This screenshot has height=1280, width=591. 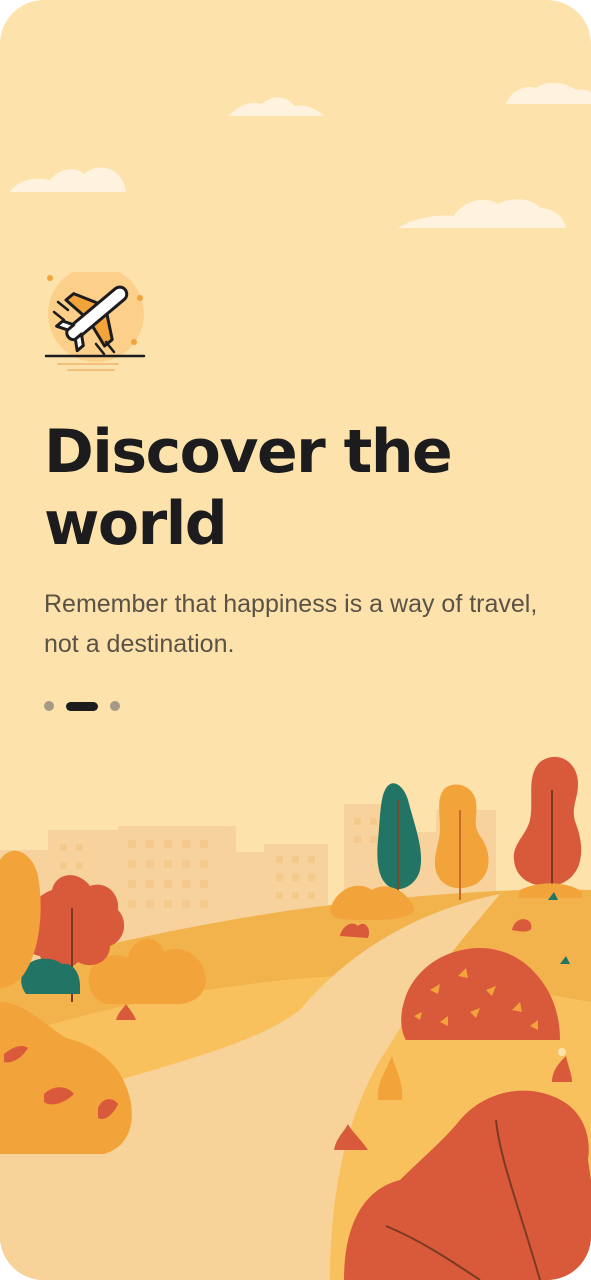 What do you see at coordinates (248, 488) in the screenshot?
I see `onboarding-title: Discover the world` at bounding box center [248, 488].